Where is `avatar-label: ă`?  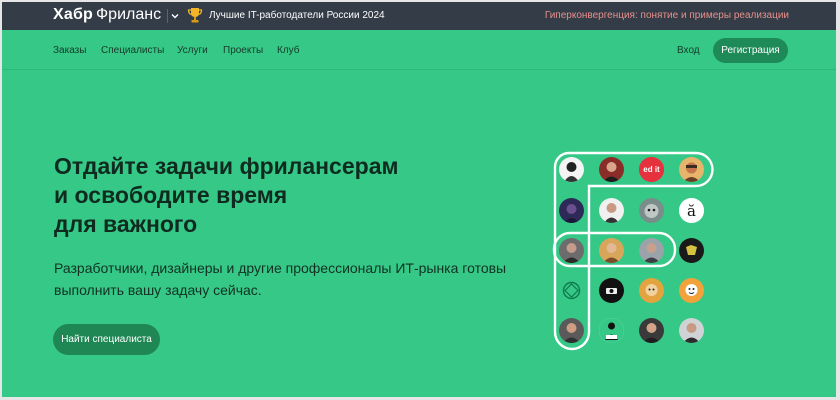 avatar-label: ă is located at coordinates (691, 211).